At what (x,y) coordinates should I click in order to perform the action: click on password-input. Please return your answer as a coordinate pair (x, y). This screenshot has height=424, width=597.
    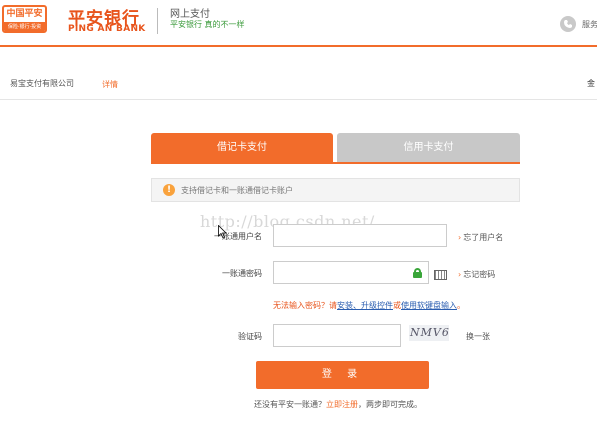
    Looking at the image, I should click on (351, 272).